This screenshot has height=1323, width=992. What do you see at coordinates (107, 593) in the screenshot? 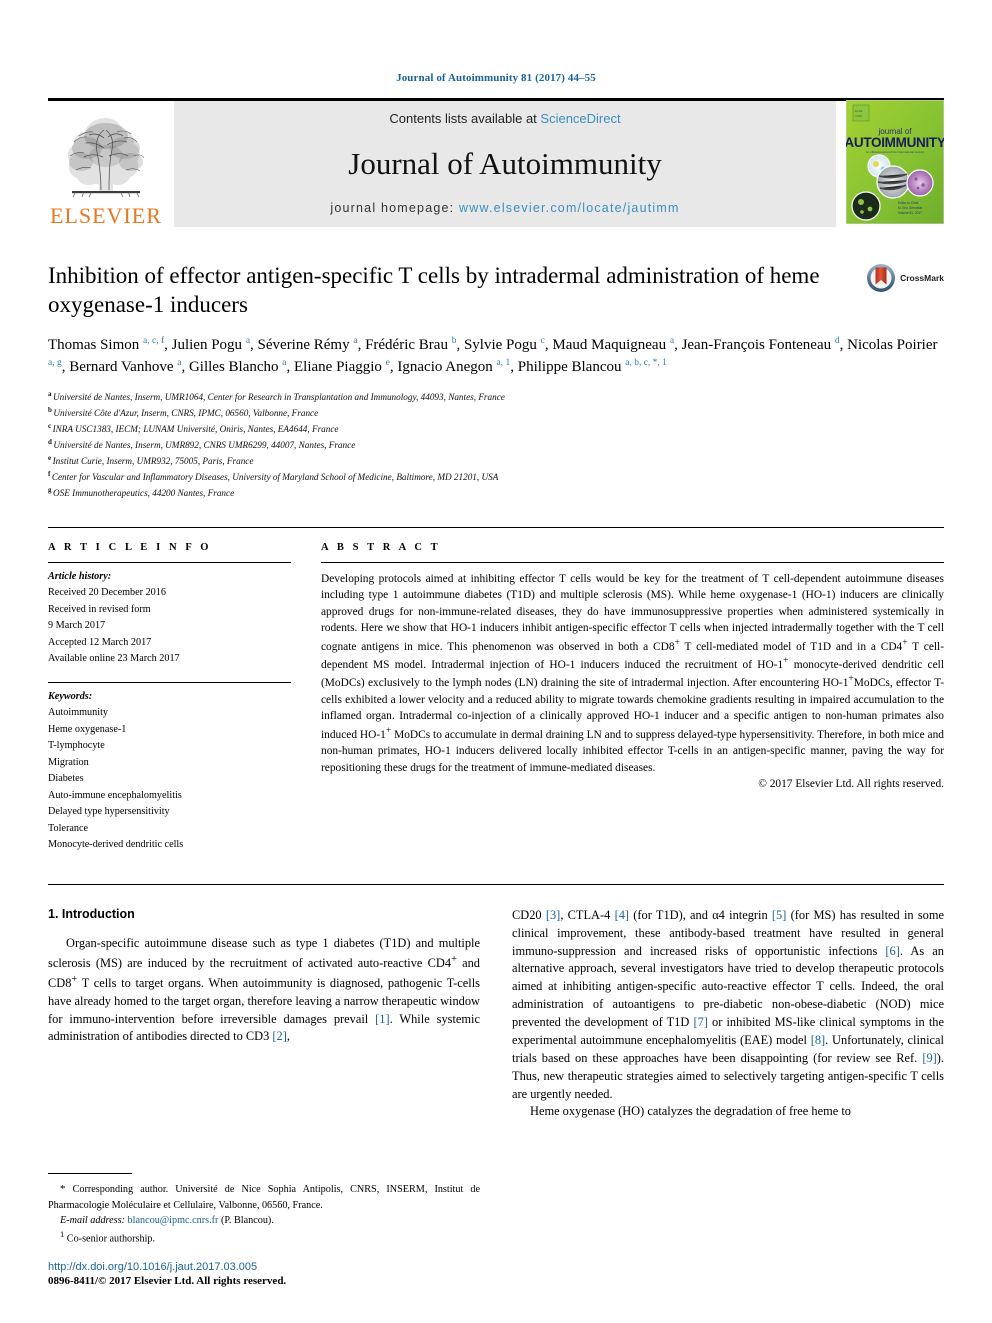
I see `history-item: Received 20 December 2016` at bounding box center [107, 593].